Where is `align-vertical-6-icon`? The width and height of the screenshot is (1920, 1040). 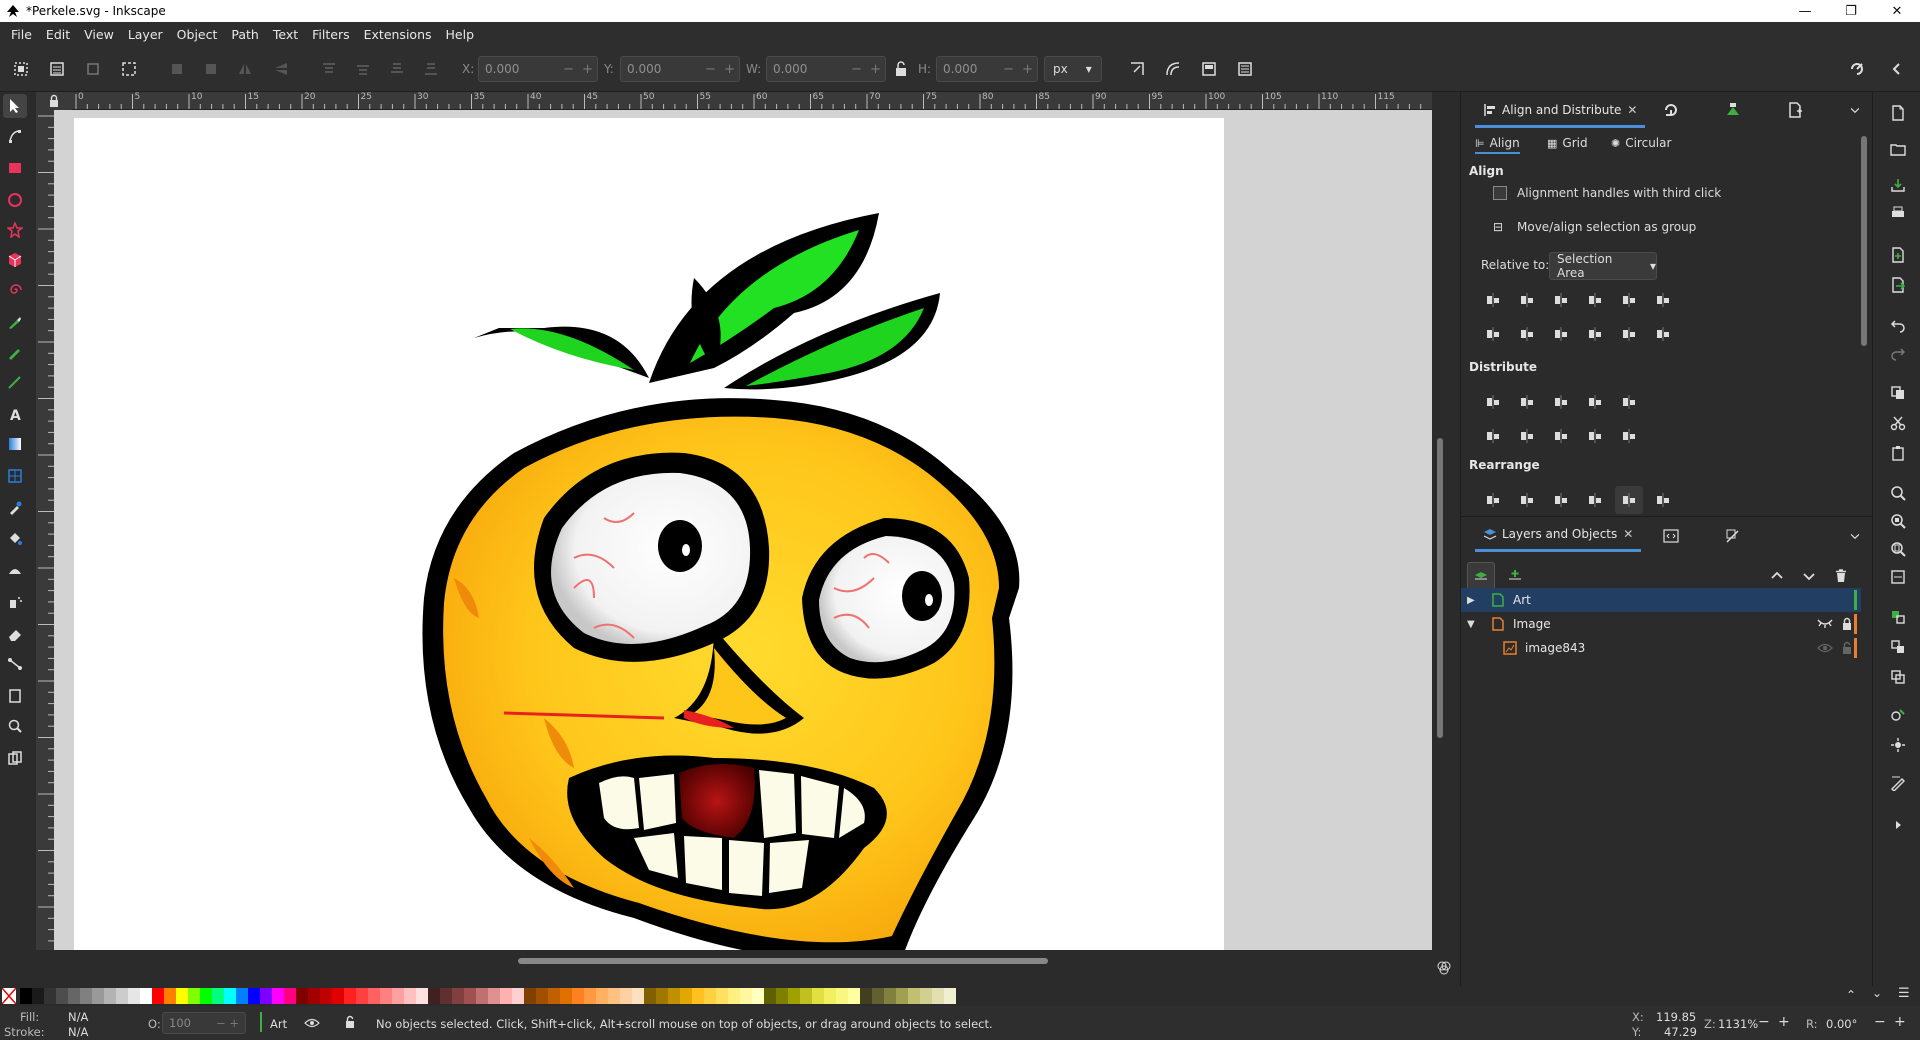
align-vertical-6-icon is located at coordinates (1663, 334).